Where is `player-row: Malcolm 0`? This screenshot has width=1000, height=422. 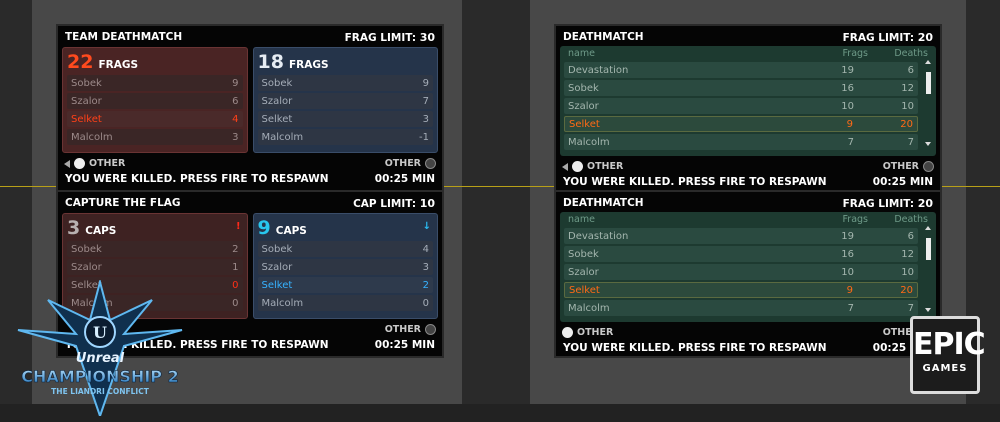
player-row: Malcolm 0 is located at coordinates (345, 303).